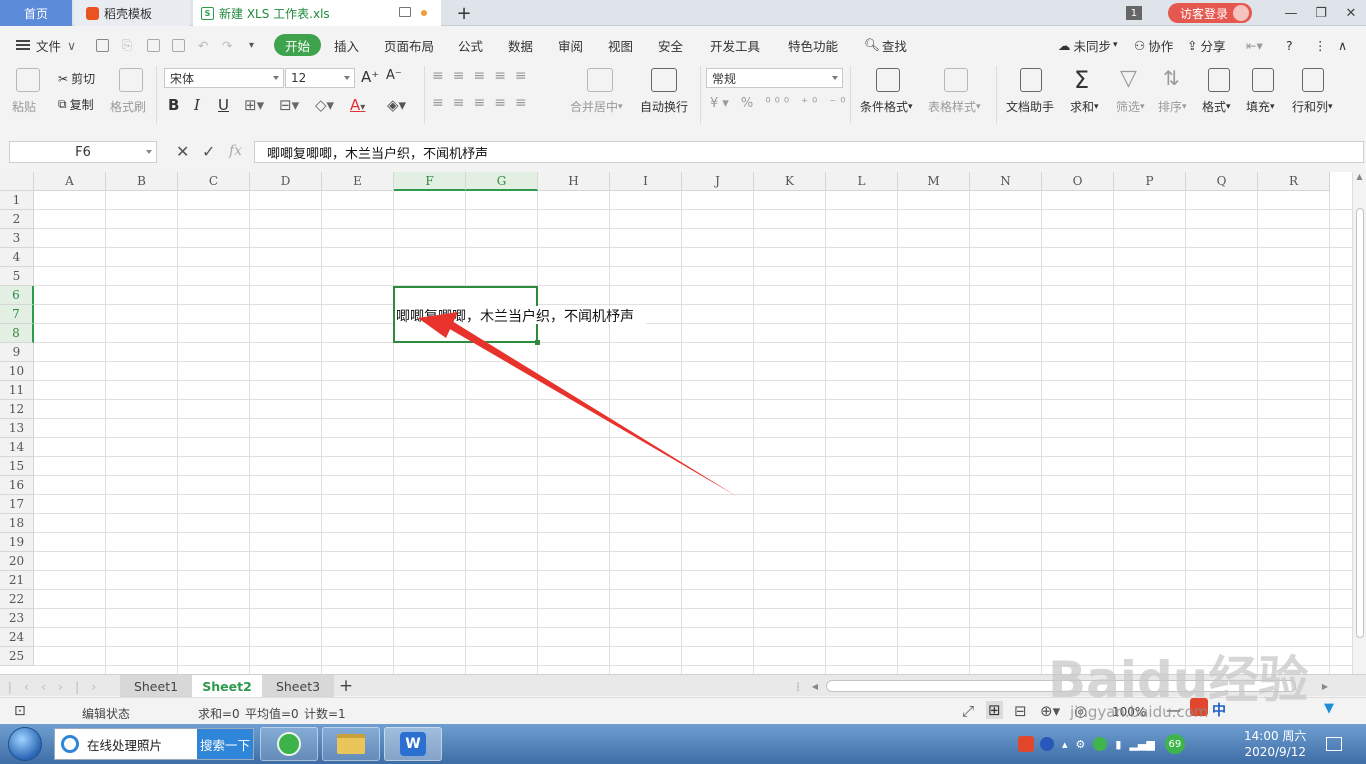 Image resolution: width=1366 pixels, height=764 pixels. Describe the element at coordinates (1081, 744) in the screenshot. I see `tray-app-icon: ⚙` at that location.